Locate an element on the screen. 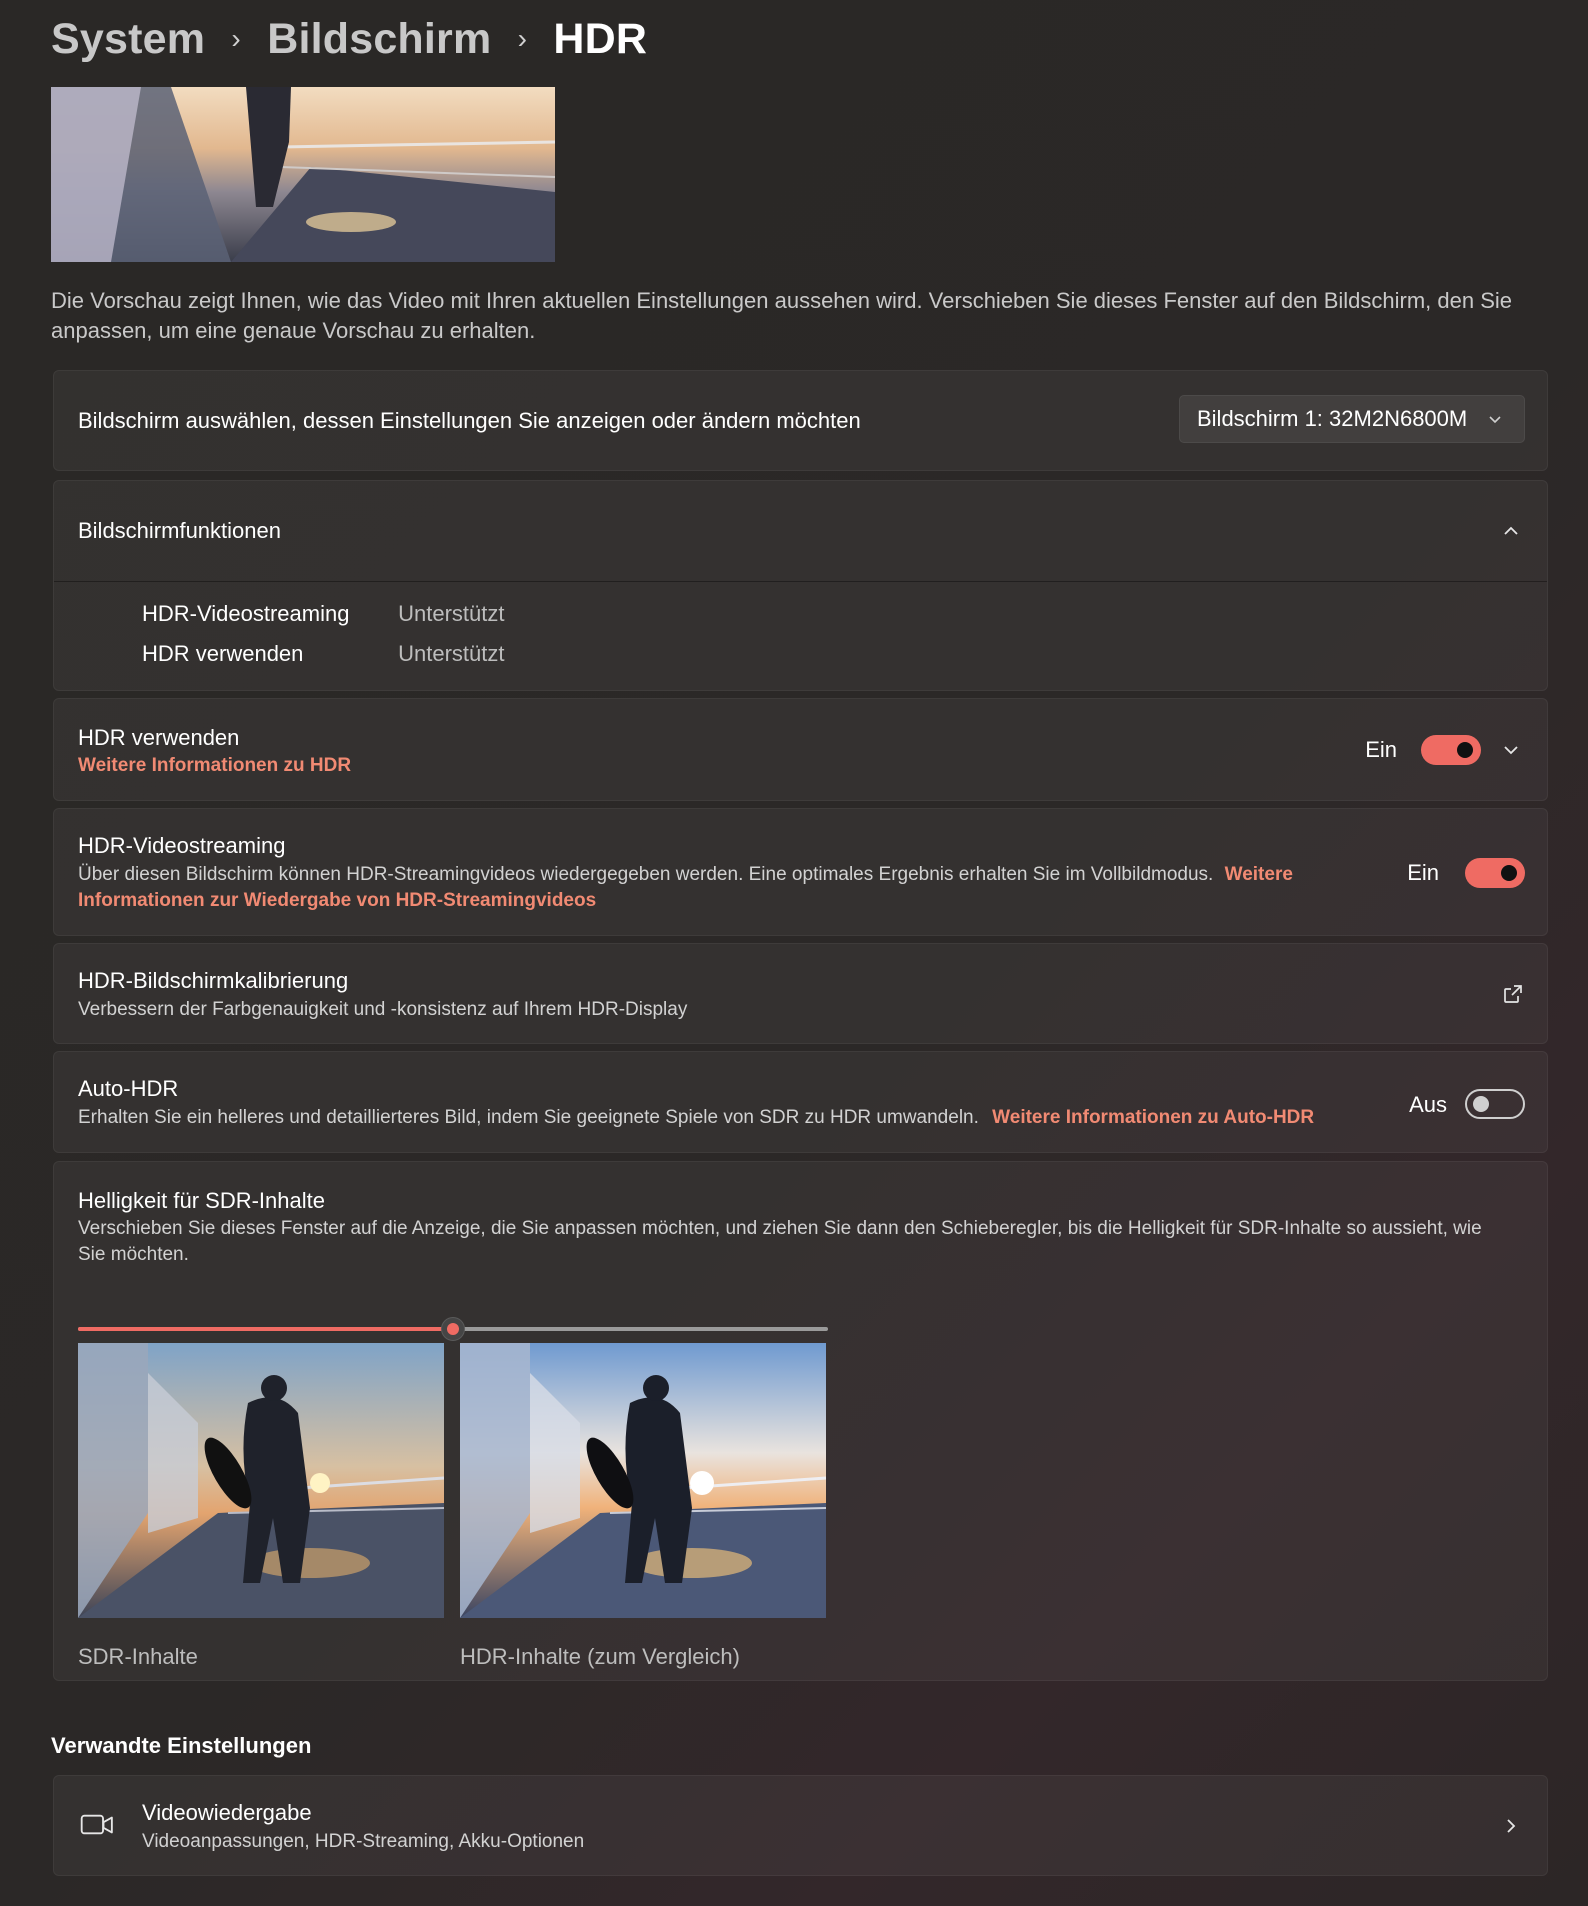  breadcrumb-hdr: HDR is located at coordinates (600, 38).